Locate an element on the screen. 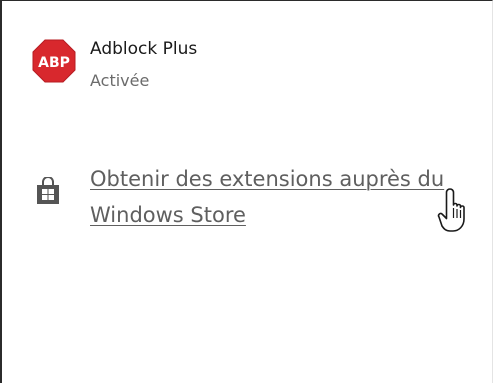 This screenshot has height=383, width=493. extension-item-adblock-plus: ABP Adblock Plus Activée is located at coordinates (242, 67).